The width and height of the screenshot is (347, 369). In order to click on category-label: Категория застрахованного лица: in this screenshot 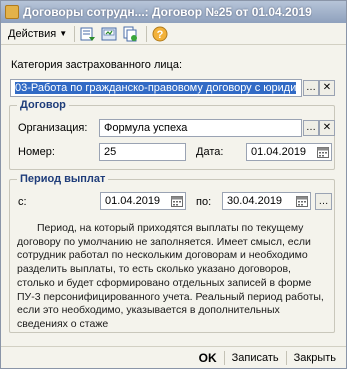, I will do `click(96, 65)`.